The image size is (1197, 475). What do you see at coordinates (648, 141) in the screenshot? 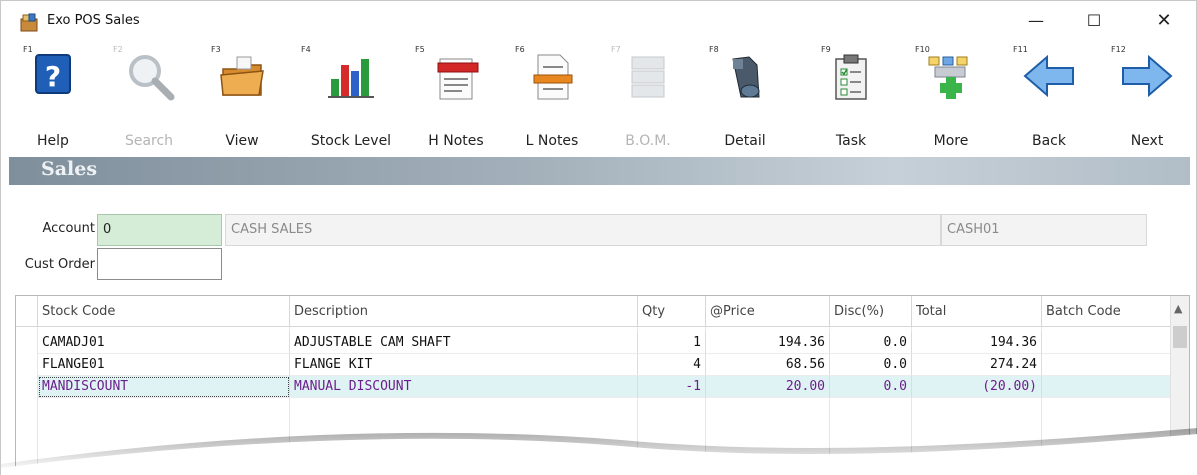
I see `toolbar-label: B.O.M.` at bounding box center [648, 141].